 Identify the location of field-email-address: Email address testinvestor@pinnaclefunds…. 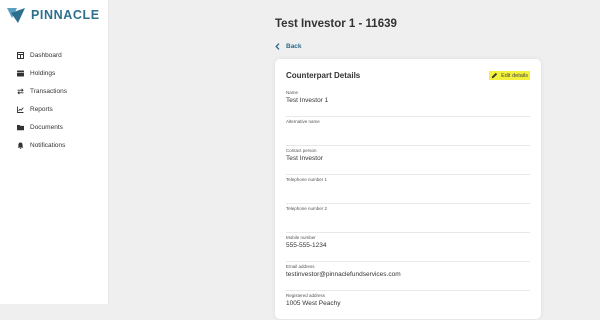
(408, 276).